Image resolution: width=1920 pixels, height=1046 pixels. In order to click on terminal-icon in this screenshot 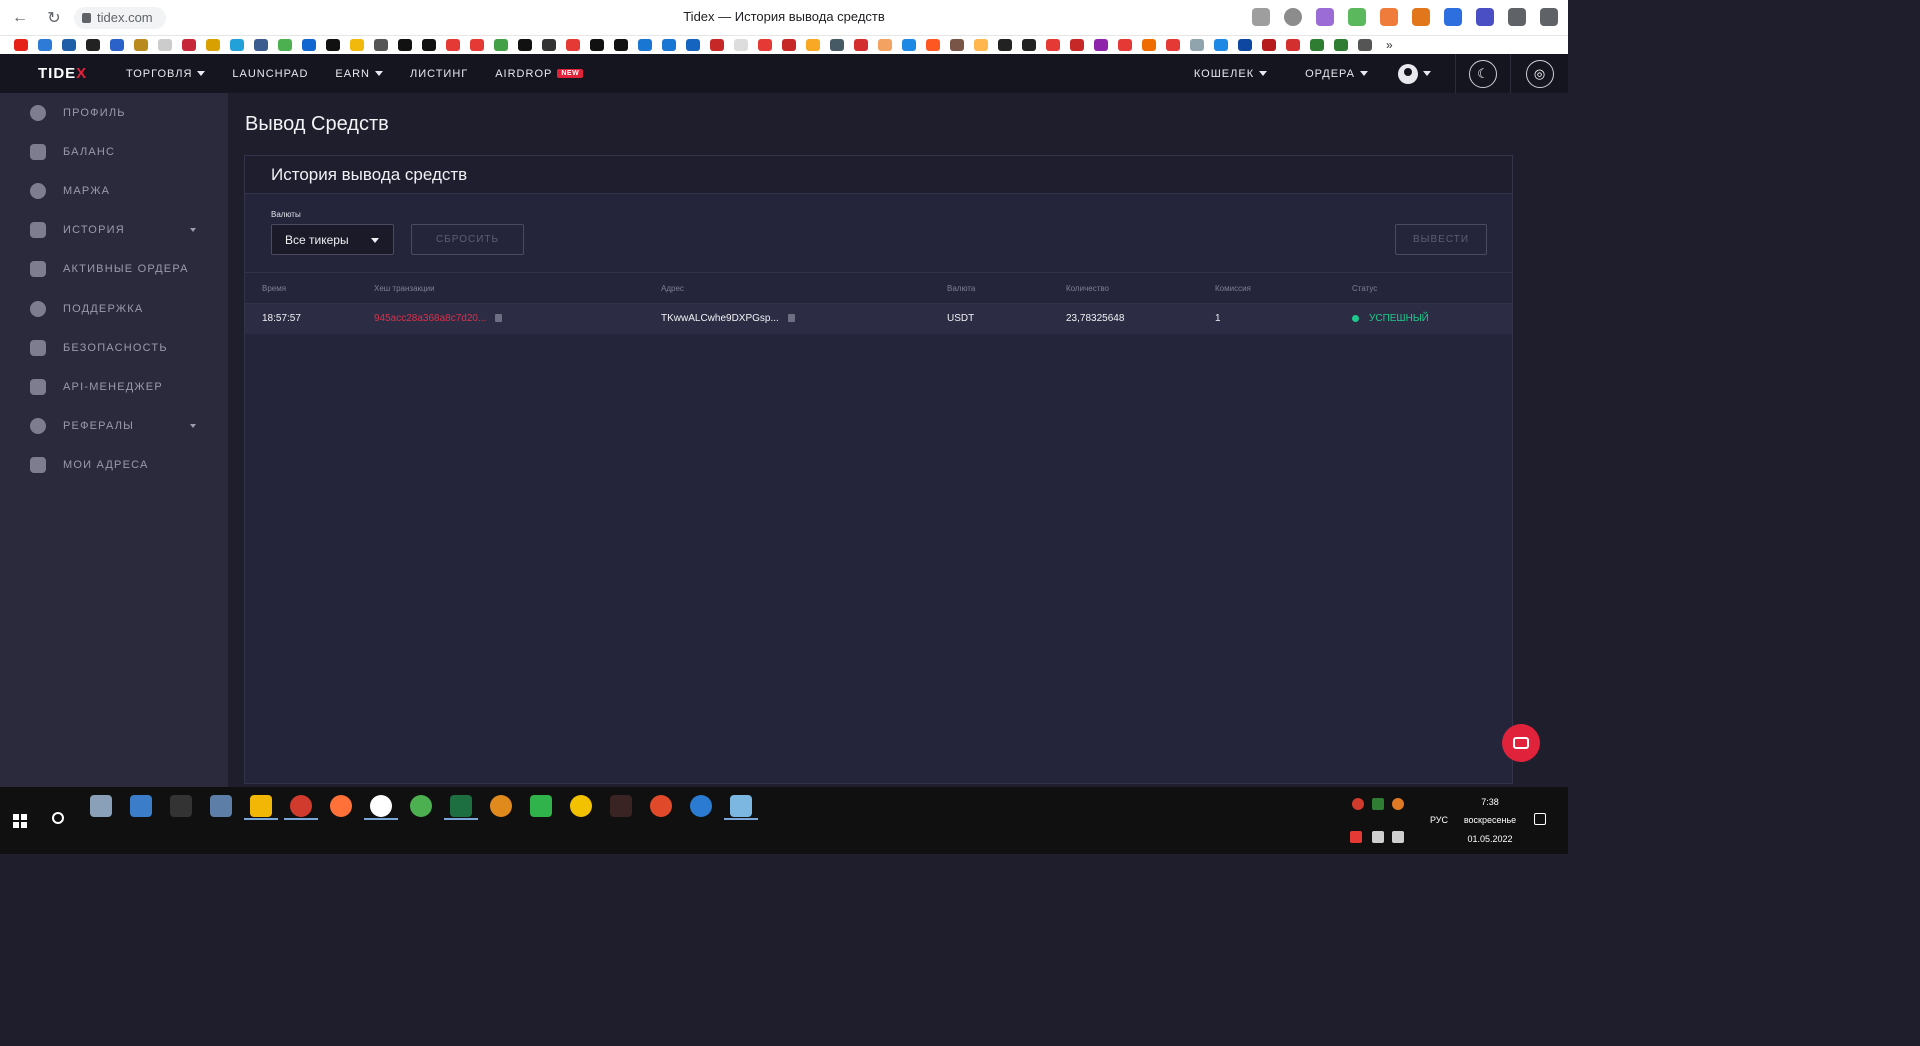, I will do `click(181, 806)`.